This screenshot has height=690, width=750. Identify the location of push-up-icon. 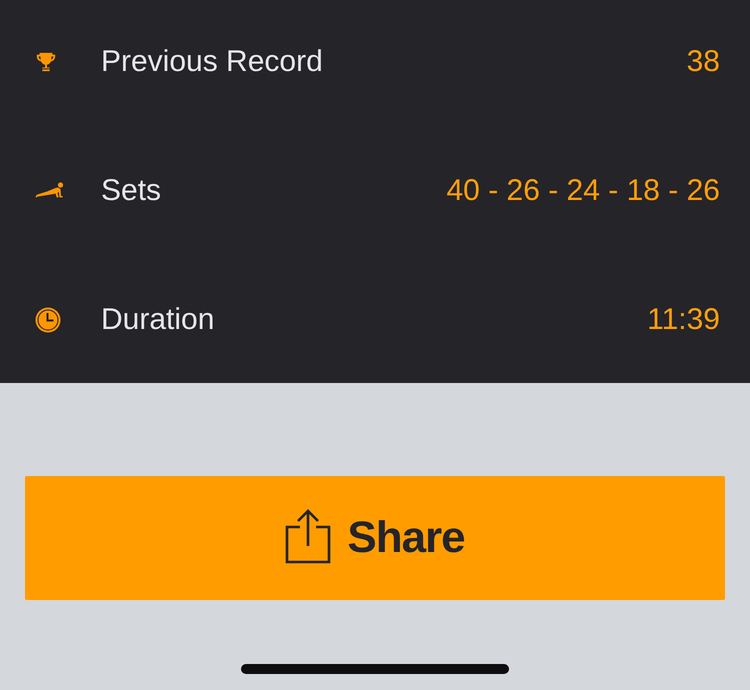
(50, 191).